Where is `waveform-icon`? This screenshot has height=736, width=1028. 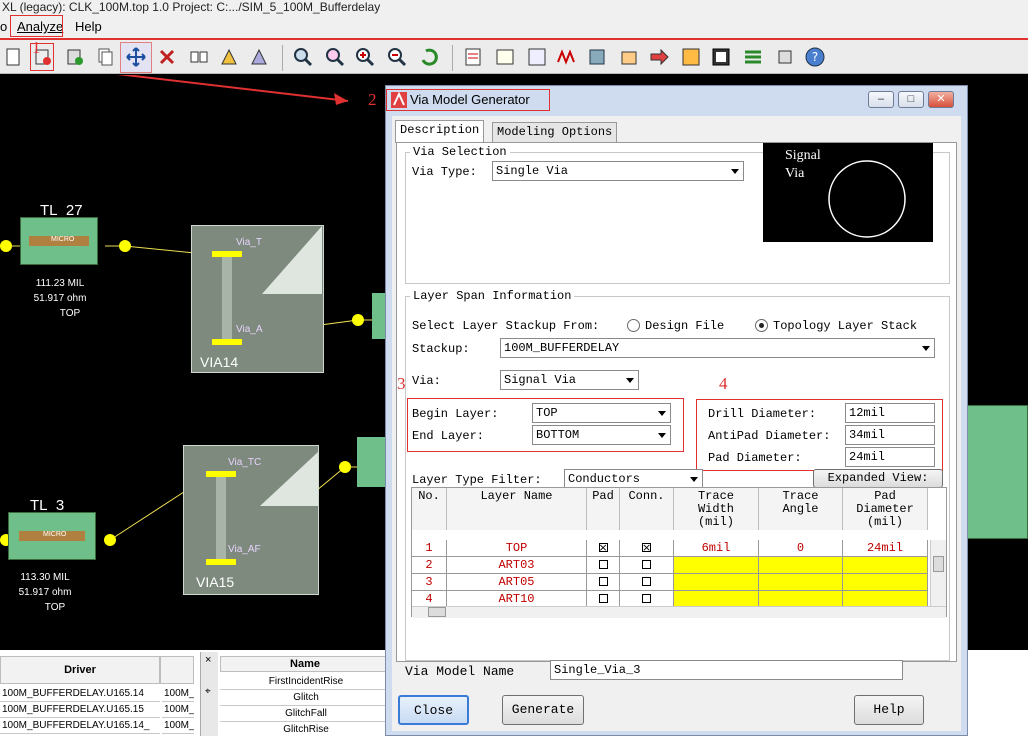
waveform-icon is located at coordinates (567, 57).